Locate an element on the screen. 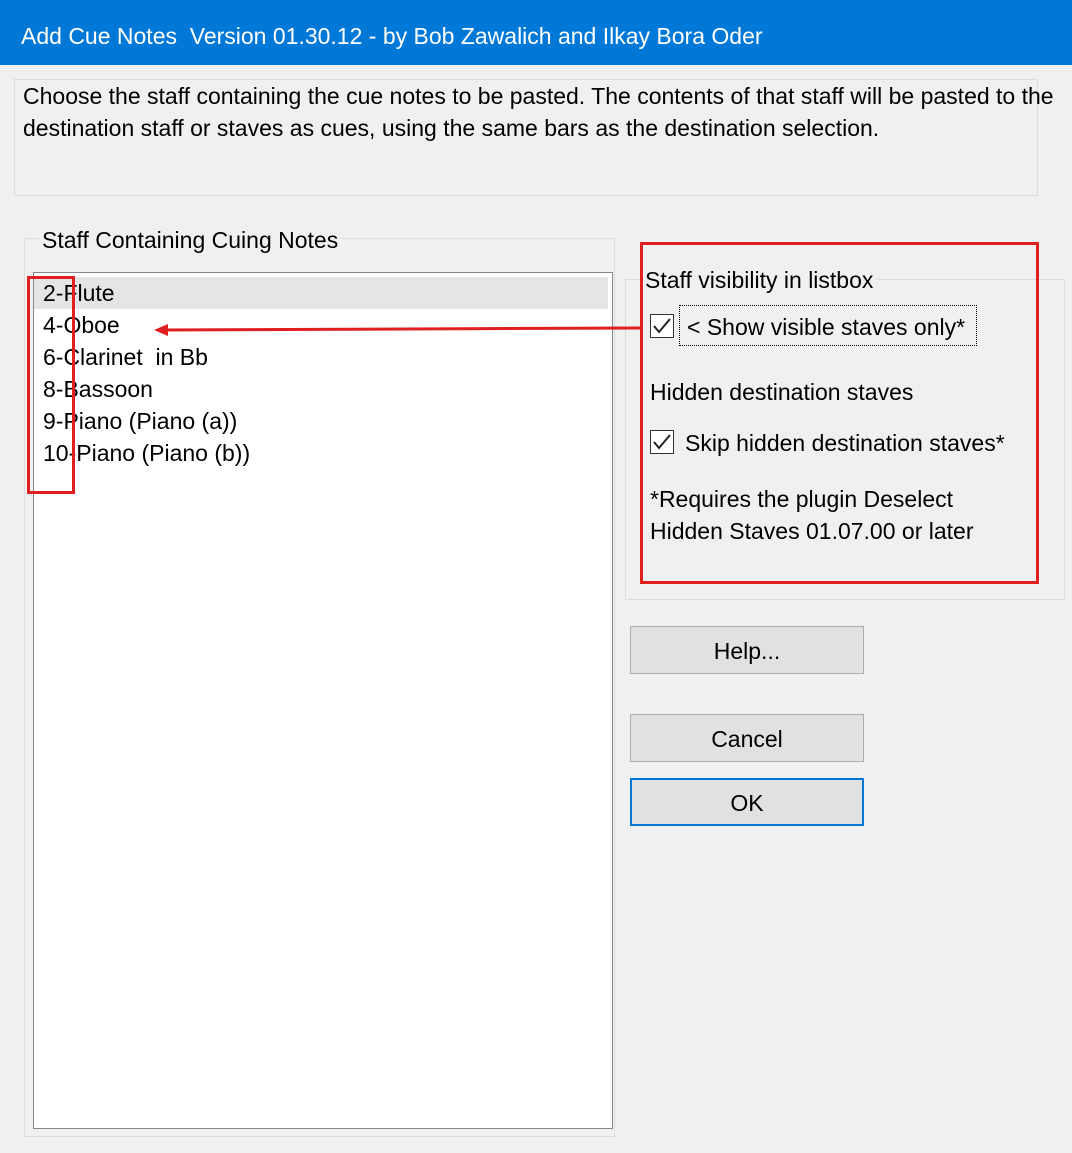  list-item: 8-Bassoon is located at coordinates (321, 389).